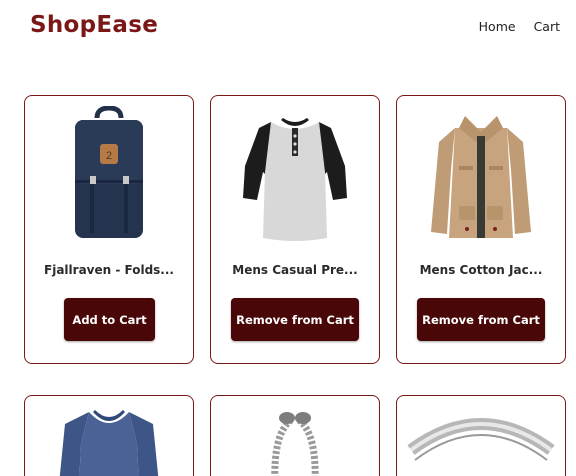 The width and height of the screenshot is (576, 476). Describe the element at coordinates (547, 26) in the screenshot. I see `nav-cart-link: Cart` at that location.